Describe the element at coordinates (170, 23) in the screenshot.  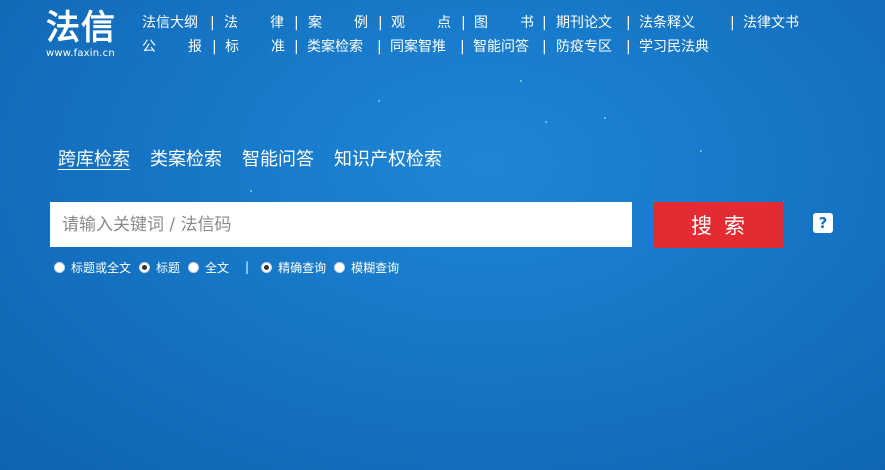
I see `nav-outline: 法信大纲` at that location.